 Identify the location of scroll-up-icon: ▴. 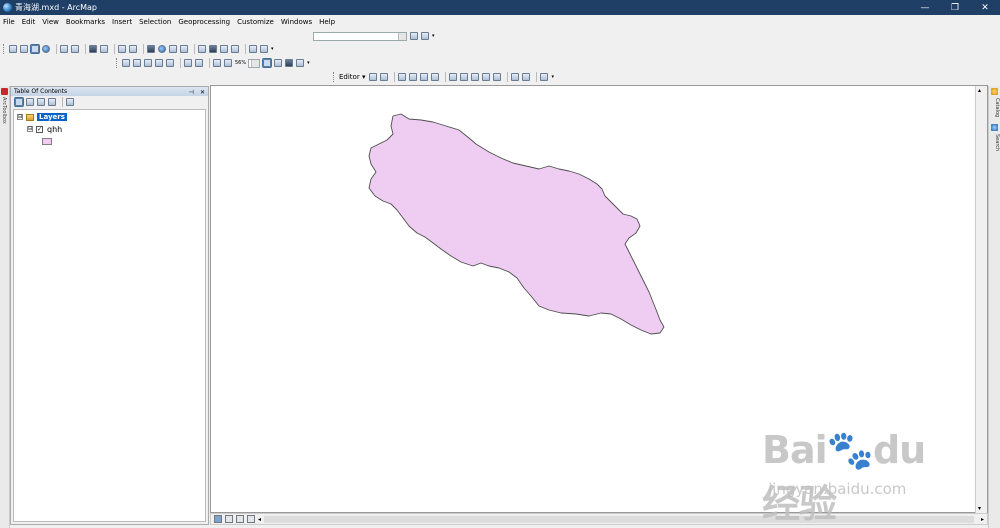
(979, 90).